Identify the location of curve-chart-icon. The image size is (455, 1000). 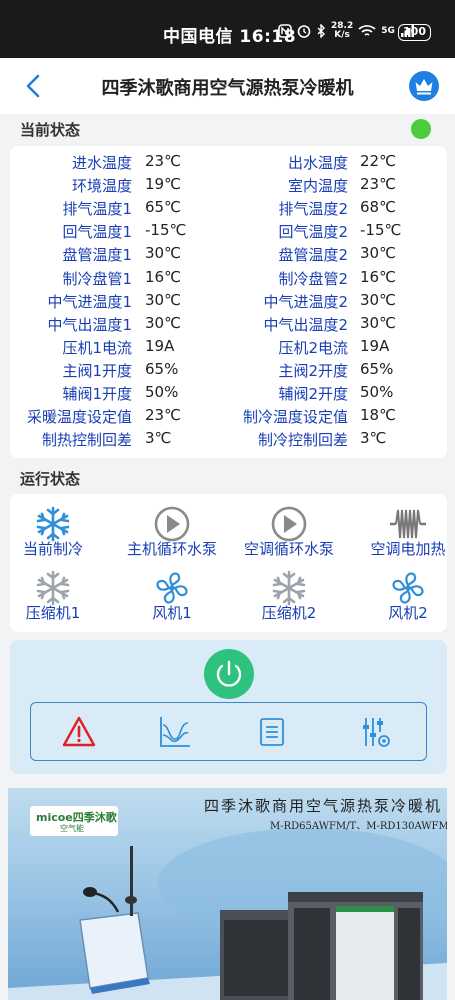
(175, 732).